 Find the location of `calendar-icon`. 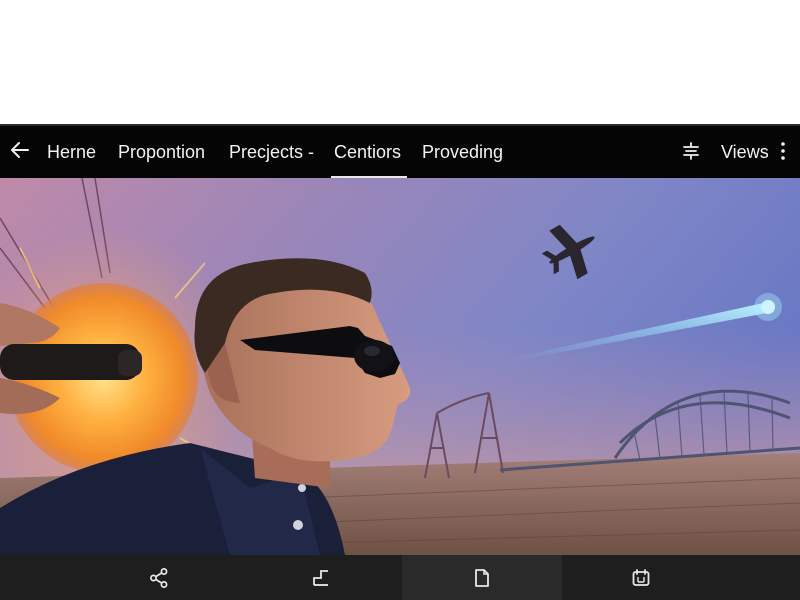

calendar-icon is located at coordinates (641, 577).